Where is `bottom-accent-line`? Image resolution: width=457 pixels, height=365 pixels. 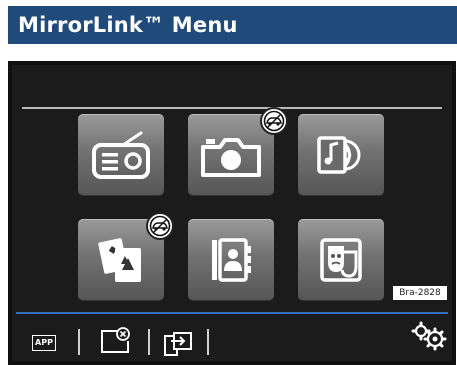
bottom-accent-line is located at coordinates (232, 313).